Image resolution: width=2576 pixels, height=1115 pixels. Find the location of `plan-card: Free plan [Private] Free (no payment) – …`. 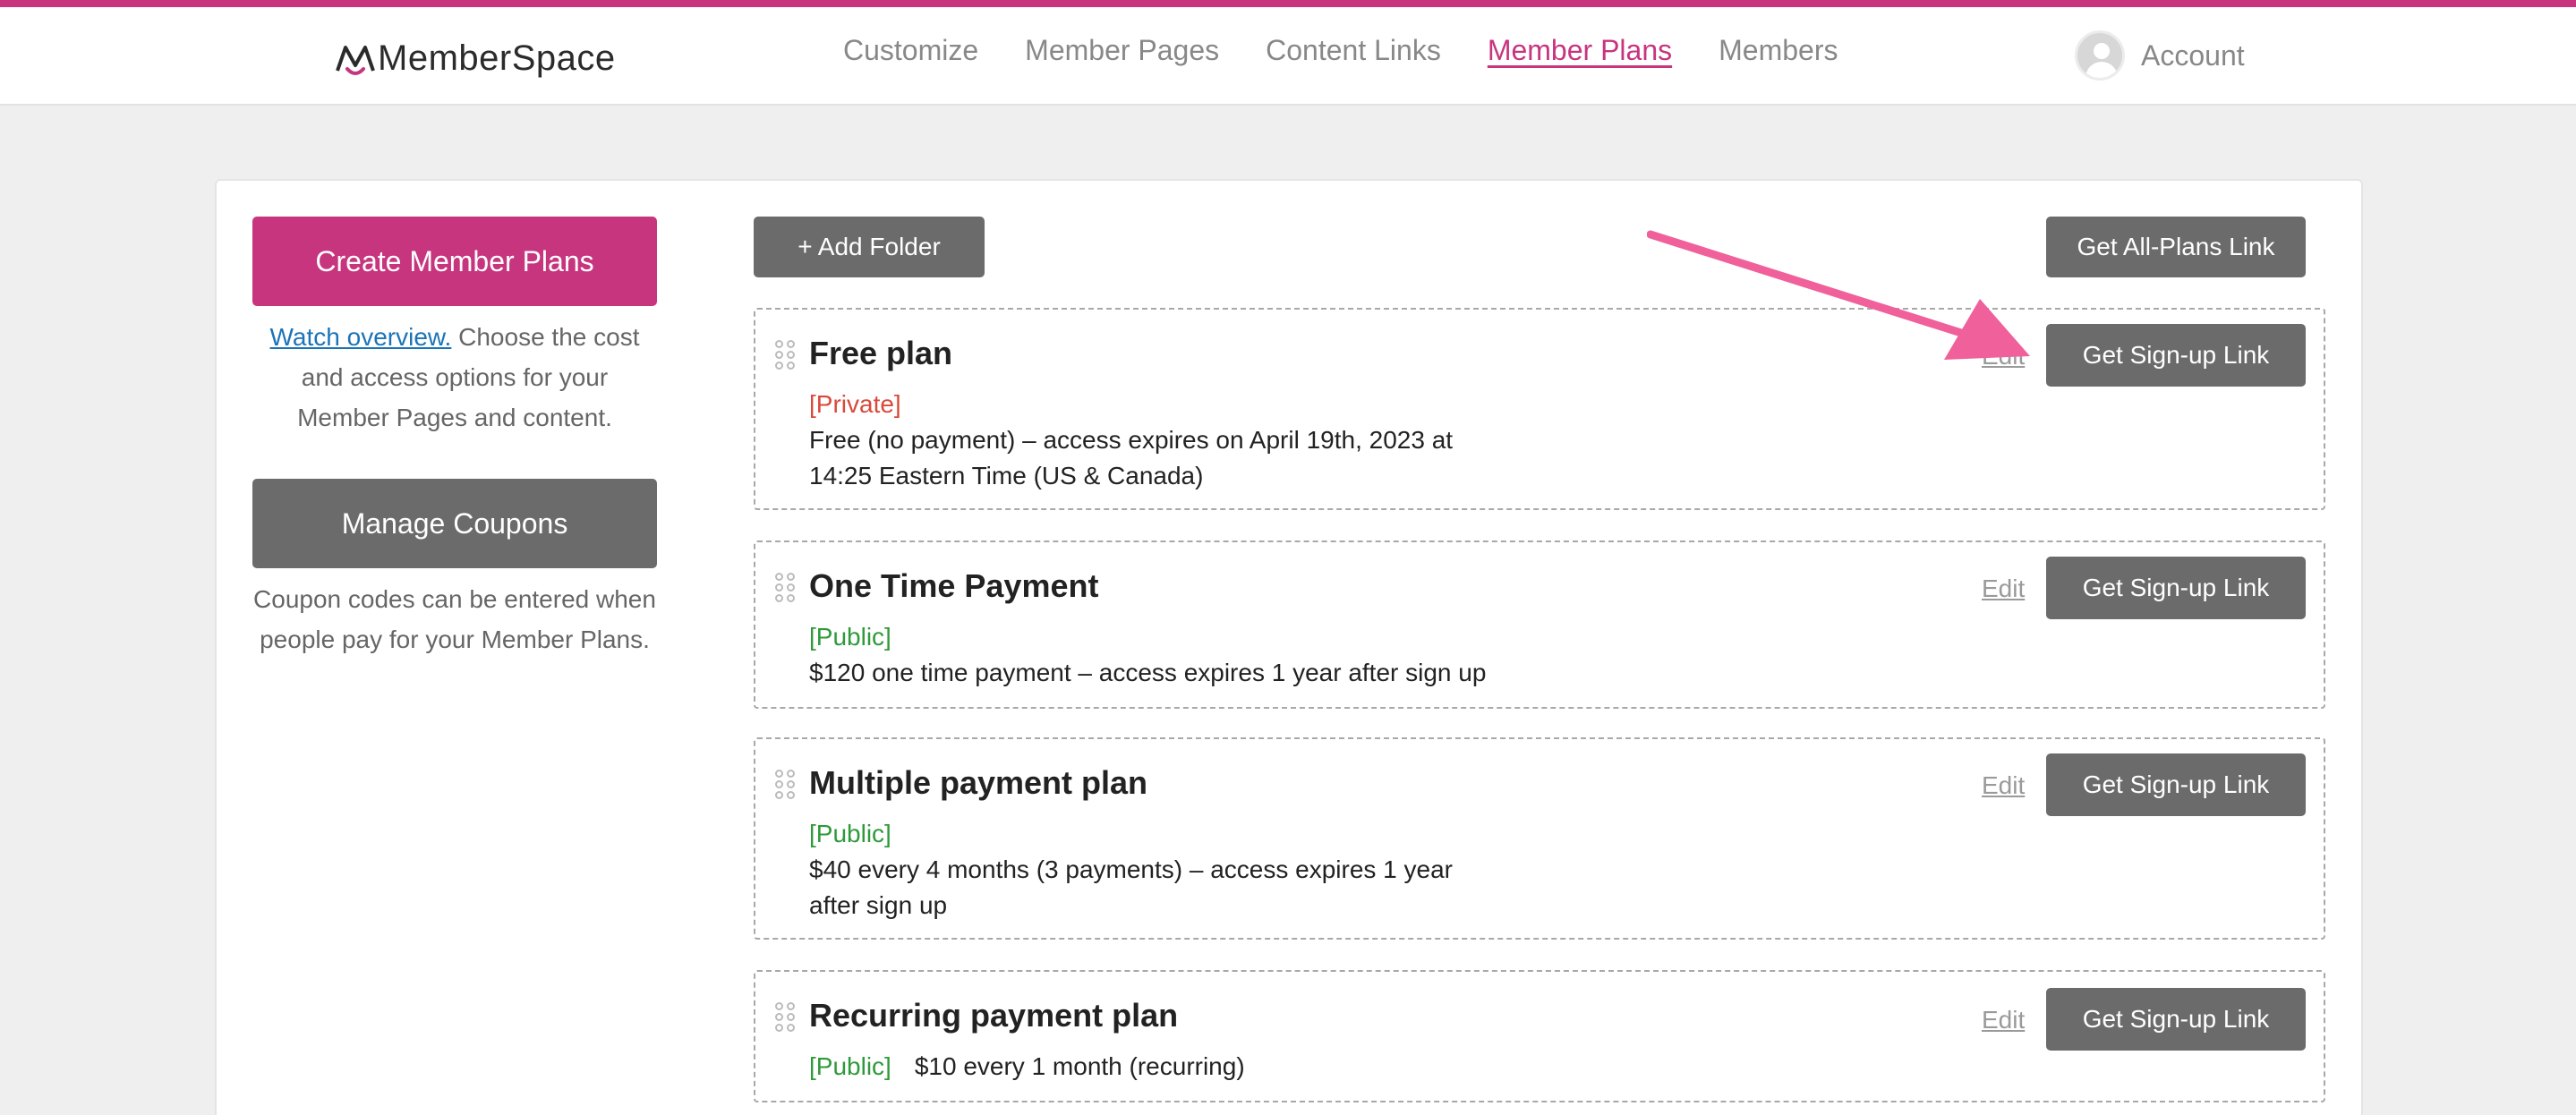

plan-card: Free plan [Private] Free (no payment) – … is located at coordinates (1539, 409).